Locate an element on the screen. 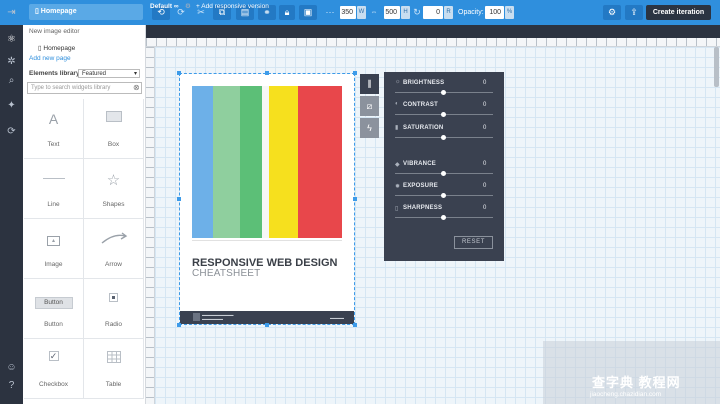 This screenshot has width=720, height=404. text-icon: A is located at coordinates (53, 119).